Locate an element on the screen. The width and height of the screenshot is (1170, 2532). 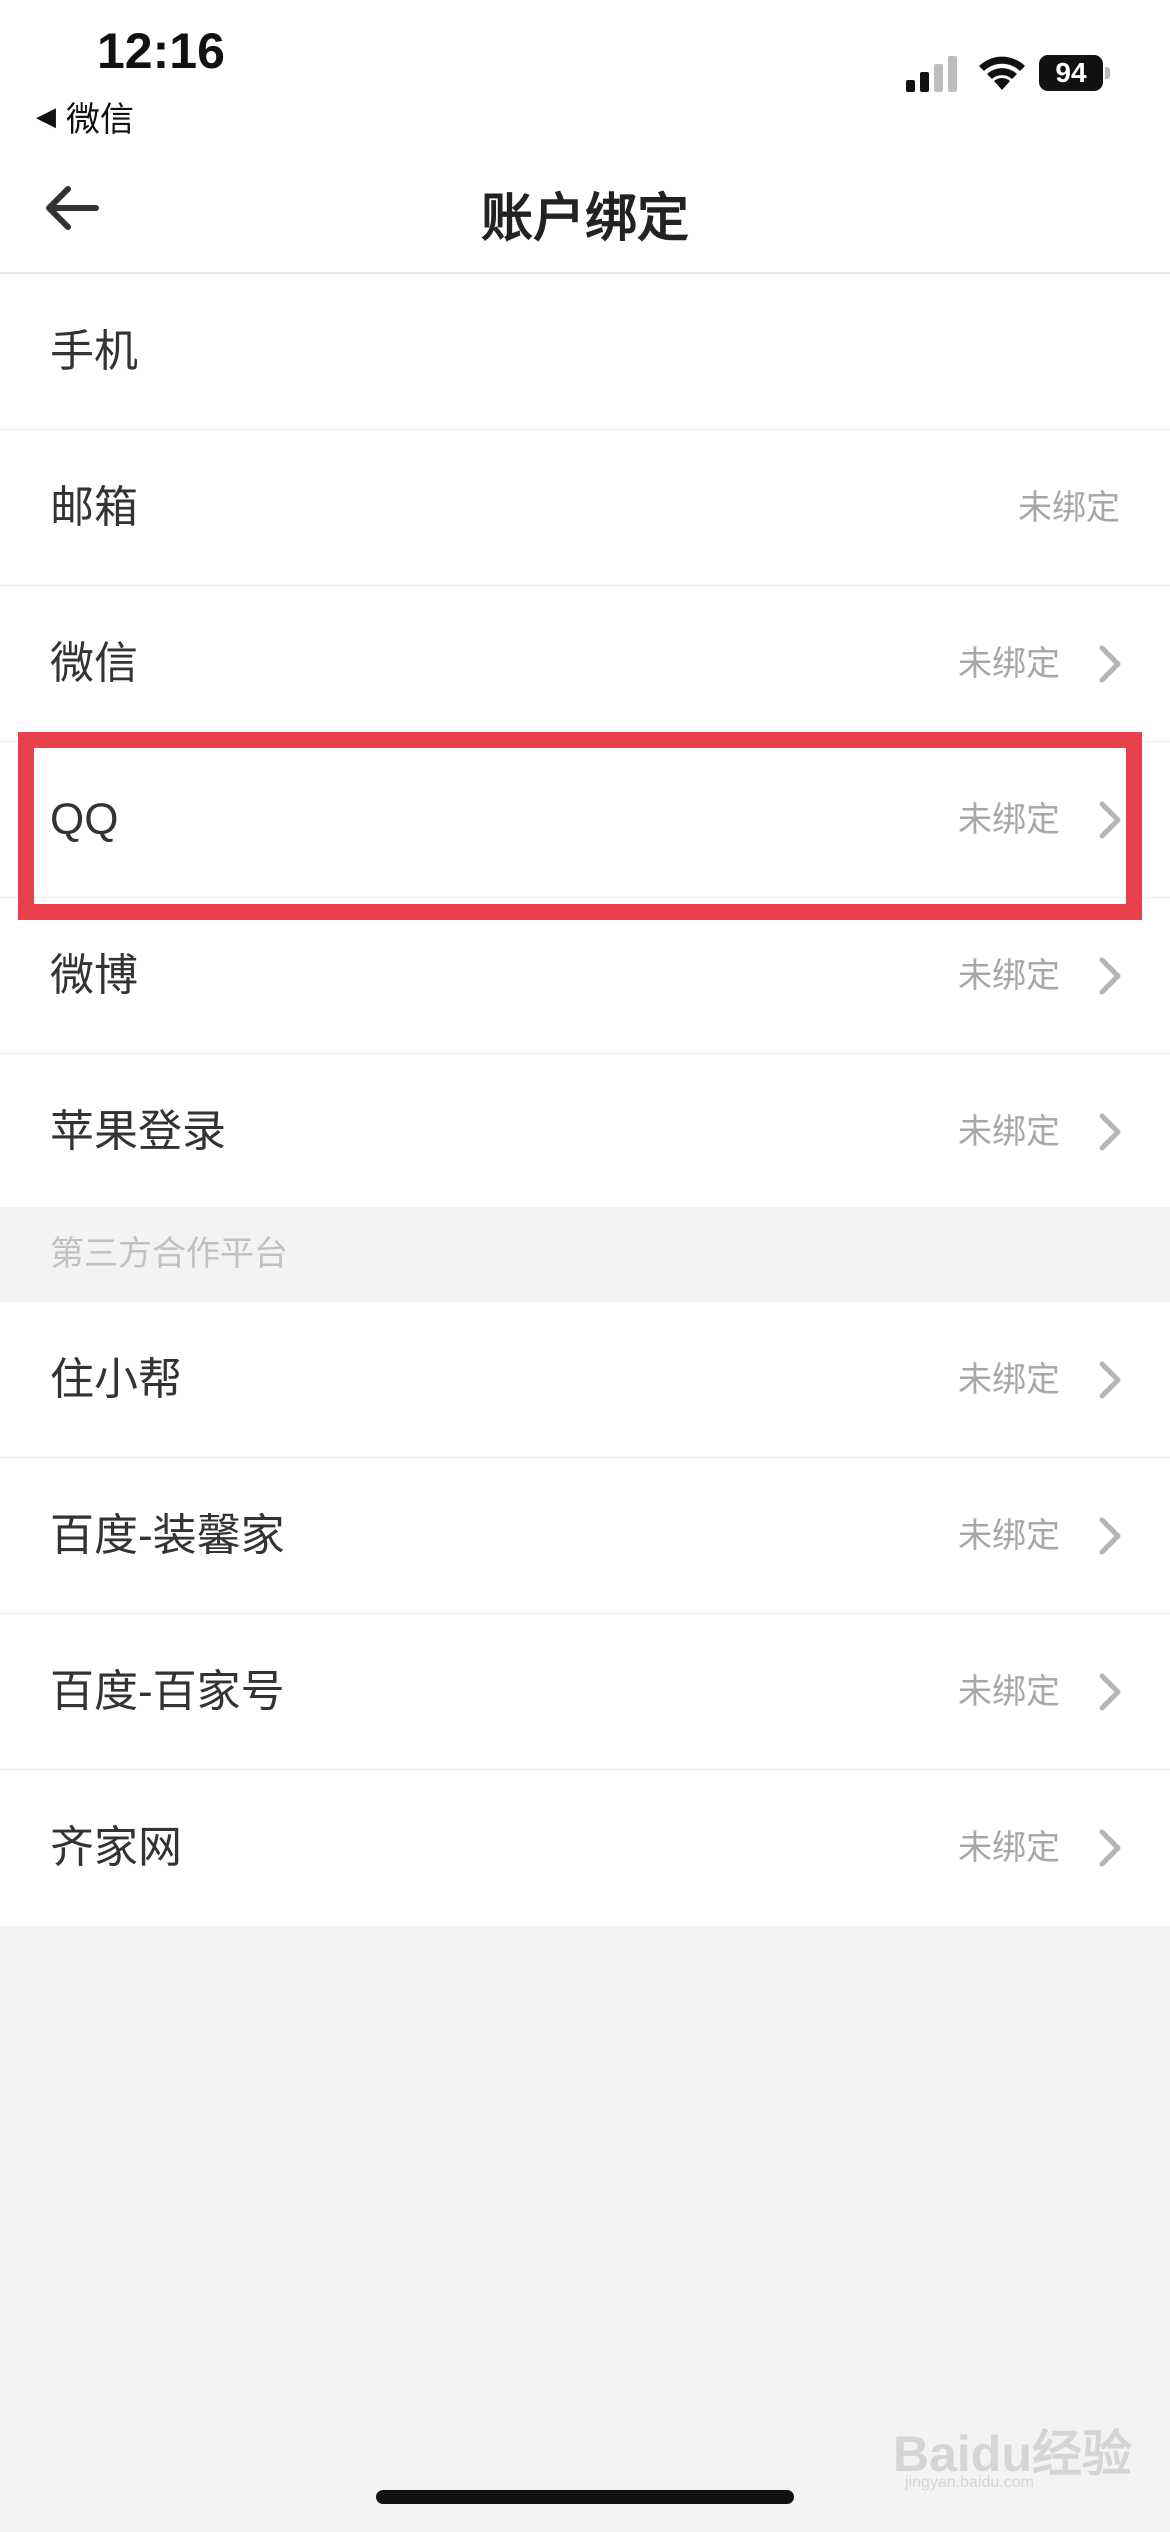
platform-row-baidu-zhuangxinjia: 百度-装馨家 未绑定 is located at coordinates (585, 1536).